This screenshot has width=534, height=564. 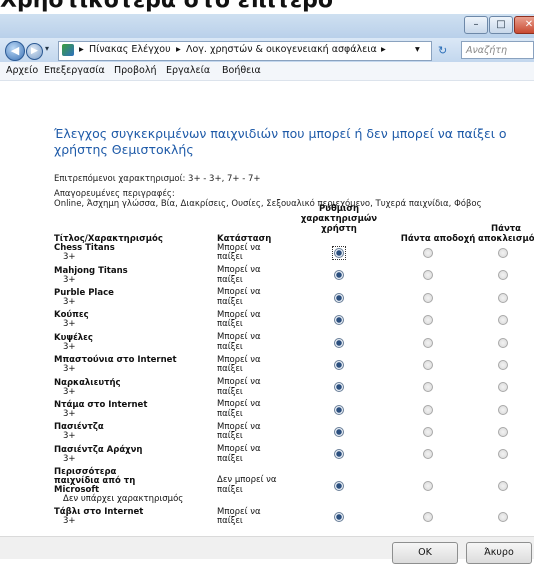 What do you see at coordinates (188, 70) in the screenshot?
I see `menu-tools: Εργαλεία` at bounding box center [188, 70].